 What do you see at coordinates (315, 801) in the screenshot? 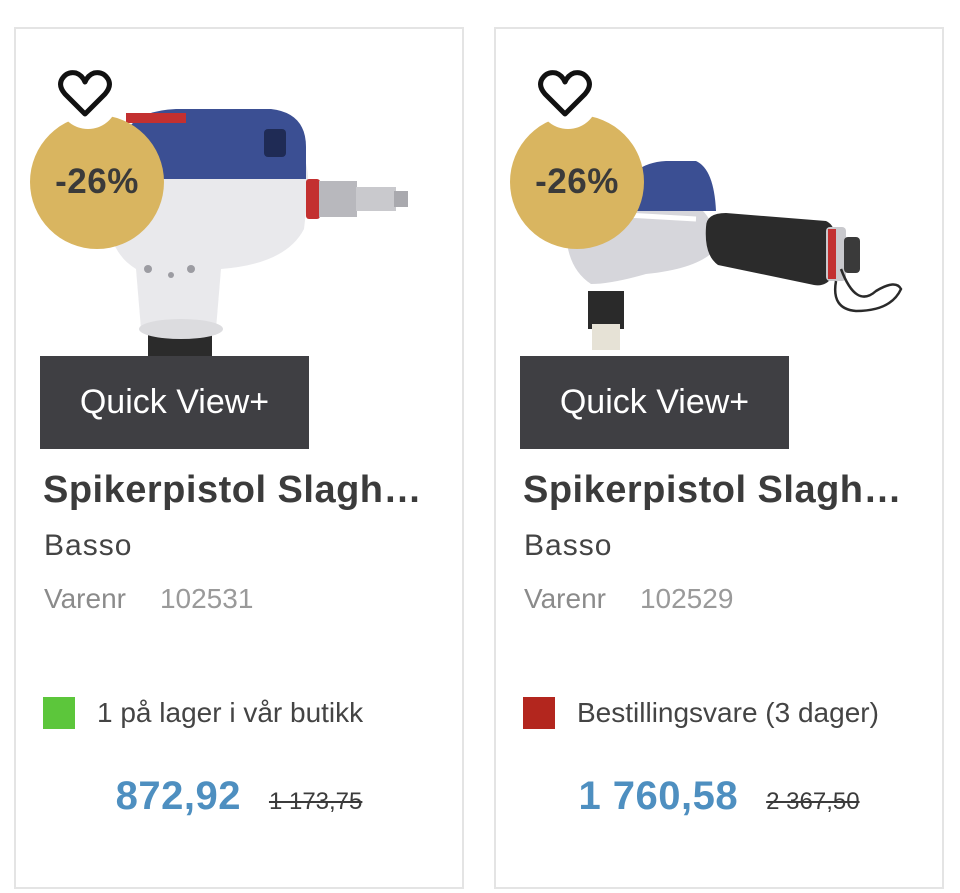
I see `original-price: 1 173,75` at bounding box center [315, 801].